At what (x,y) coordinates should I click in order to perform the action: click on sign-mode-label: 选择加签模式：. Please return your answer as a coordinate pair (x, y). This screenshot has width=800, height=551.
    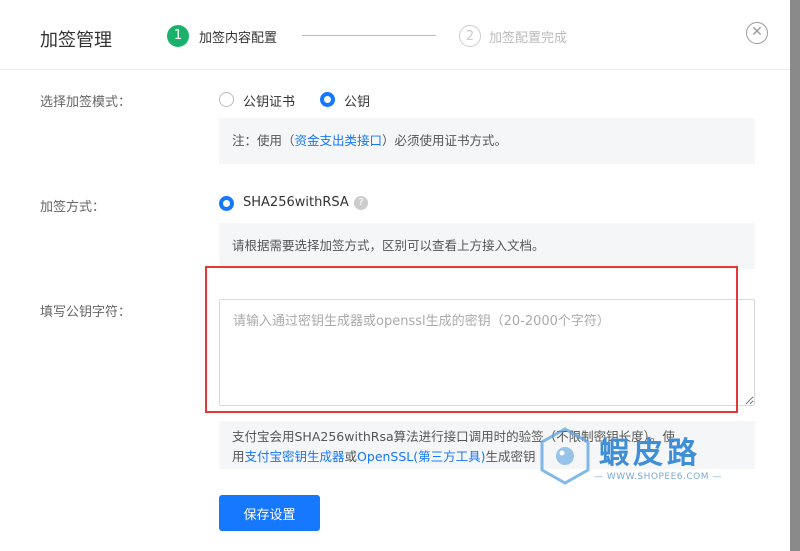
    Looking at the image, I should click on (86, 102).